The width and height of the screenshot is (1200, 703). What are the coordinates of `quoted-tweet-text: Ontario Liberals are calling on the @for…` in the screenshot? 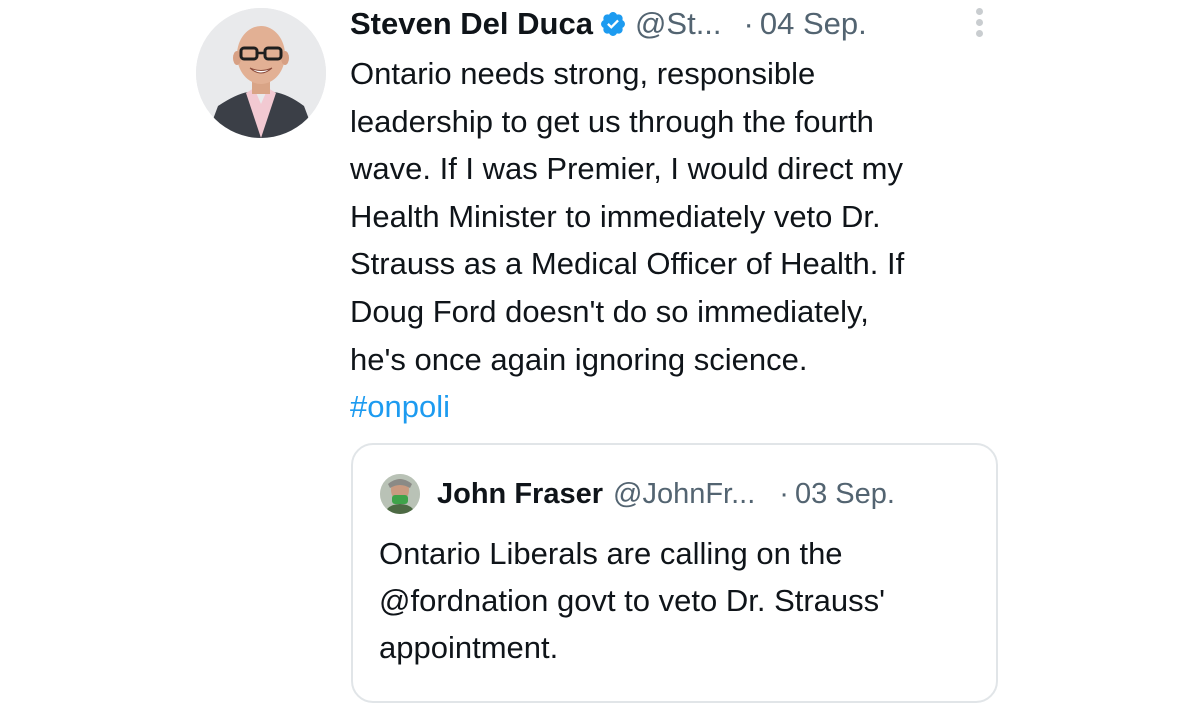 It's located at (684, 600).